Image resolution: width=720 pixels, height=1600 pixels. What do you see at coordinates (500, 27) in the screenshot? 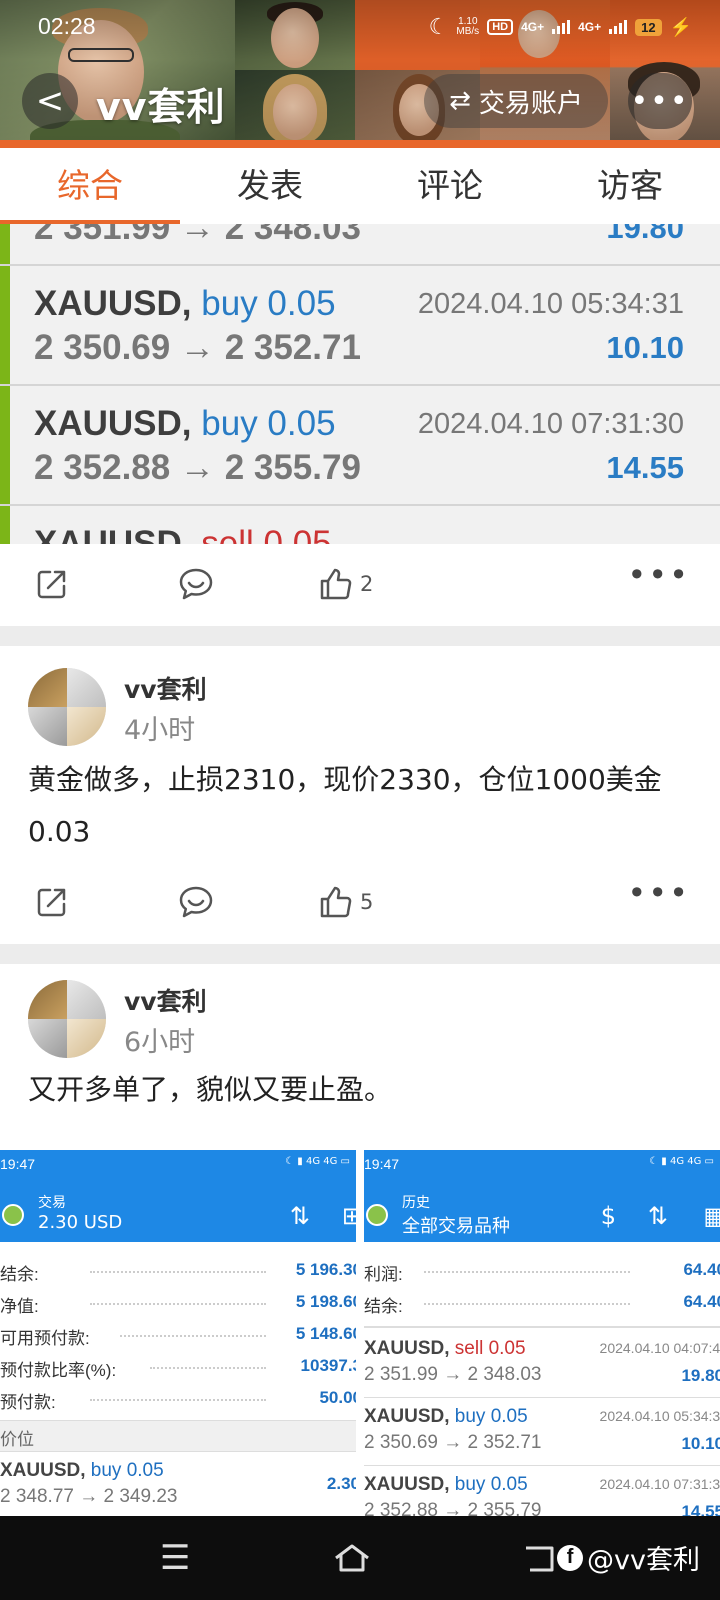
I see `hd-icon: HD` at bounding box center [500, 27].